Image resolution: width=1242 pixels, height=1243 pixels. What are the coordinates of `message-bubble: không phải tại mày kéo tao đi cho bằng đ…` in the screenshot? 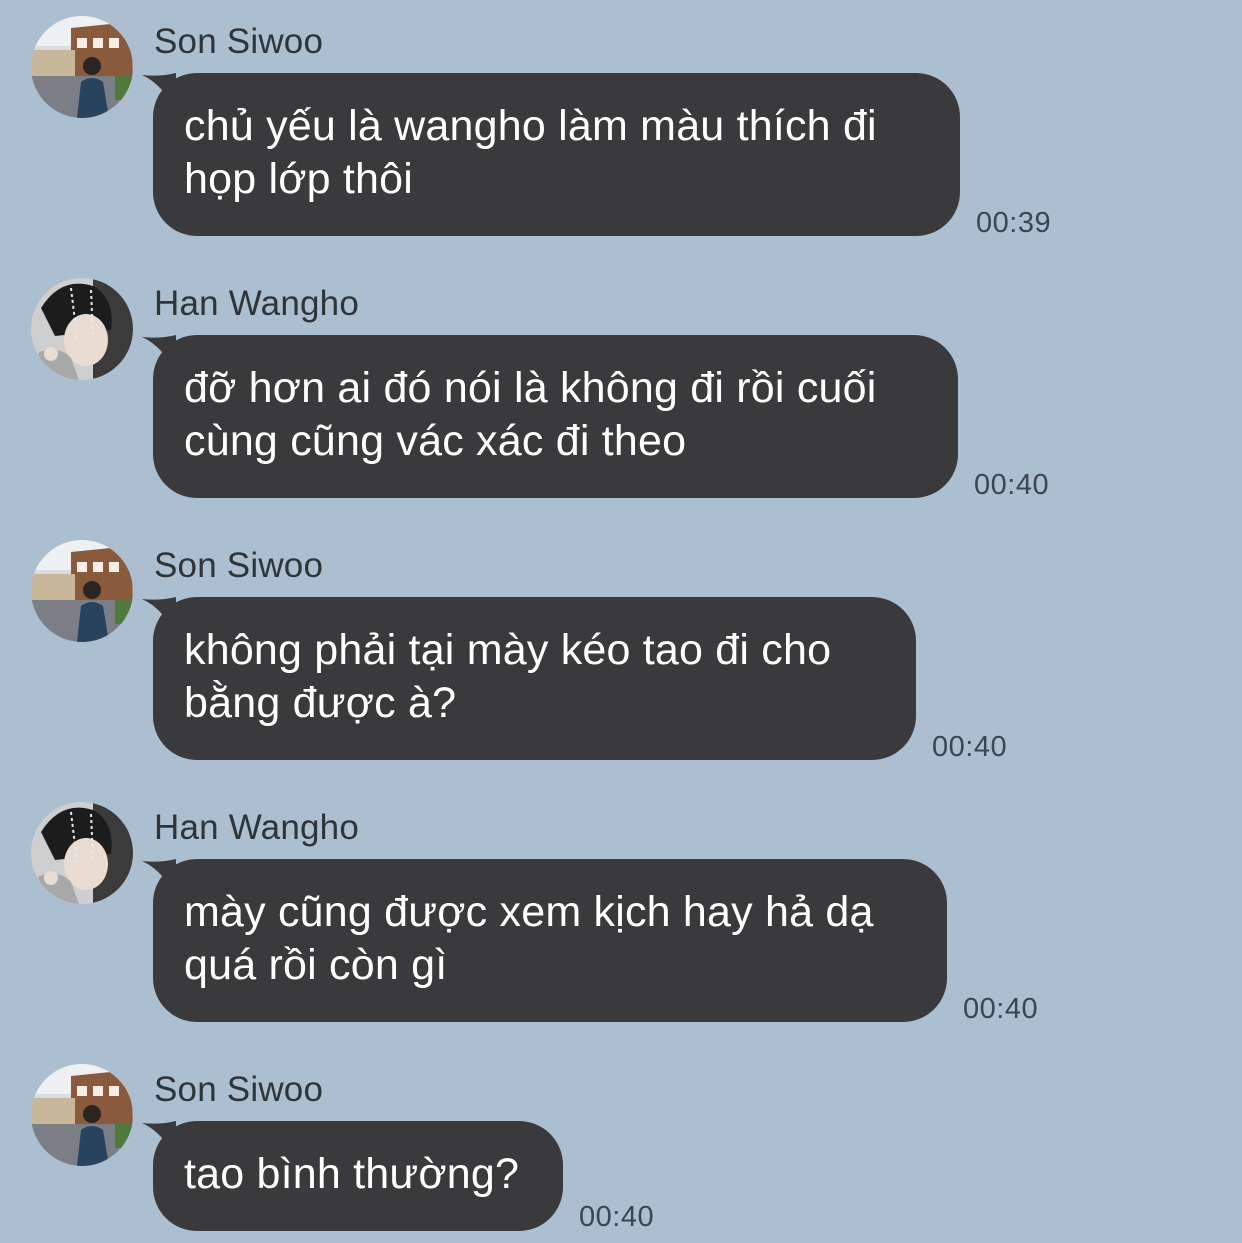 It's located at (534, 678).